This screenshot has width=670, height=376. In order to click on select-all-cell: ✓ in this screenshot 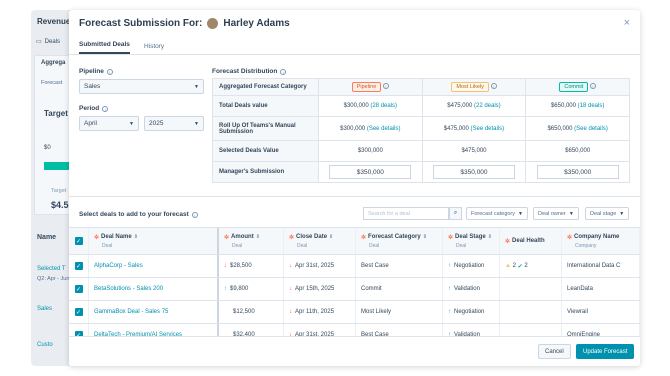, I will do `click(79, 241)`.